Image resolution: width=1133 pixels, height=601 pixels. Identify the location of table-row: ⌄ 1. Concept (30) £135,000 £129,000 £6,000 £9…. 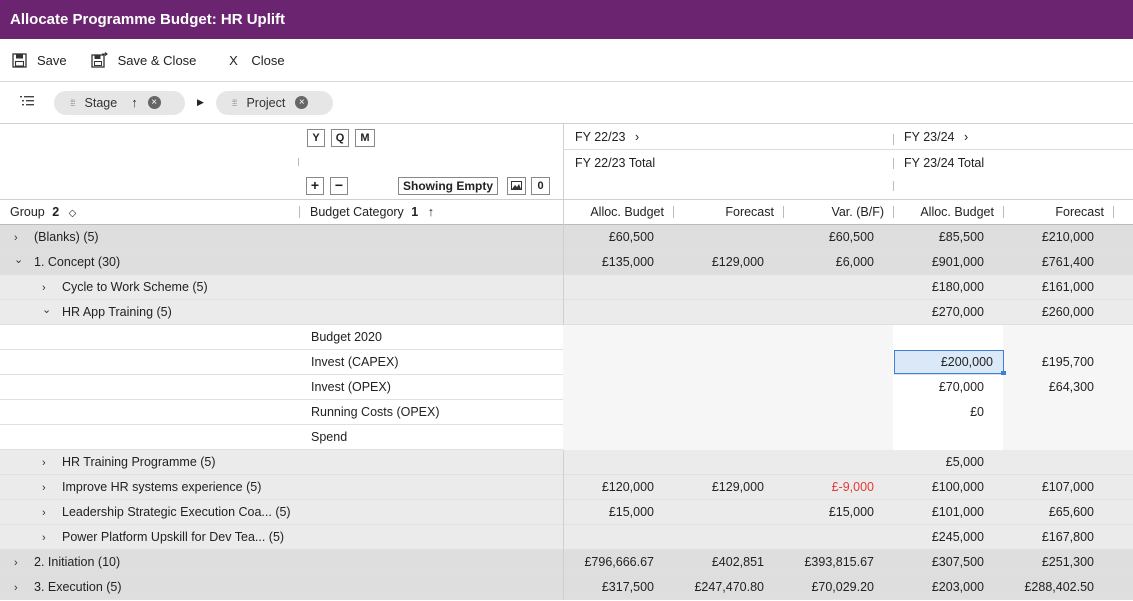
(566, 262).